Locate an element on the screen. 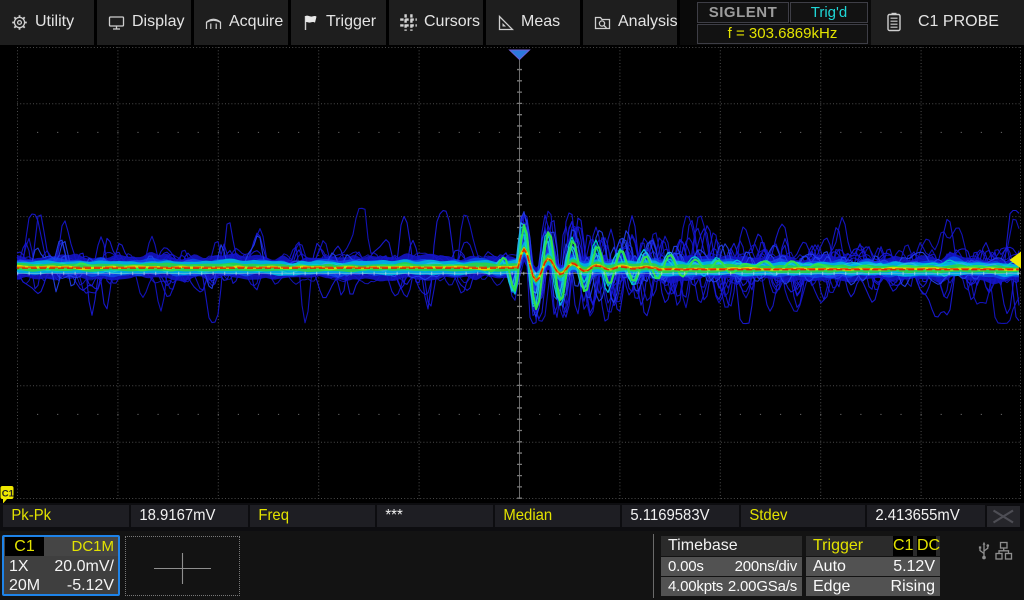  svg-text: C1 is located at coordinates (8, 494).